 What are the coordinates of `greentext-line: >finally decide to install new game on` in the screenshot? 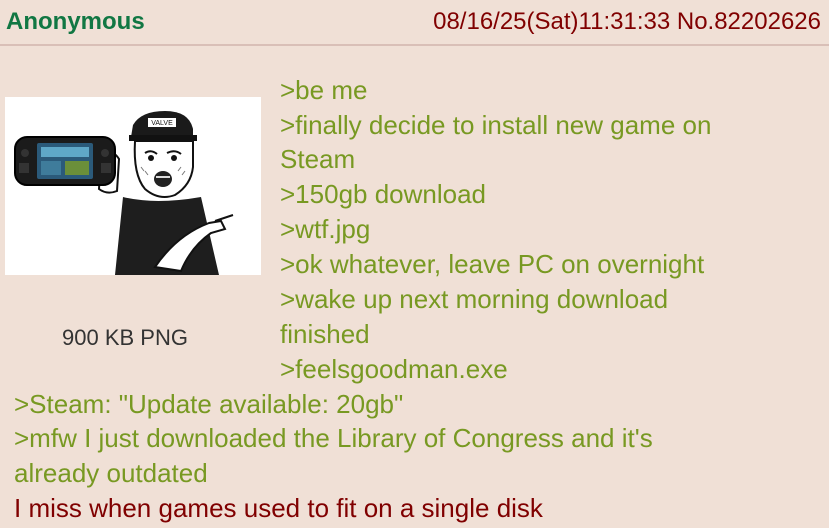 It's located at (496, 125).